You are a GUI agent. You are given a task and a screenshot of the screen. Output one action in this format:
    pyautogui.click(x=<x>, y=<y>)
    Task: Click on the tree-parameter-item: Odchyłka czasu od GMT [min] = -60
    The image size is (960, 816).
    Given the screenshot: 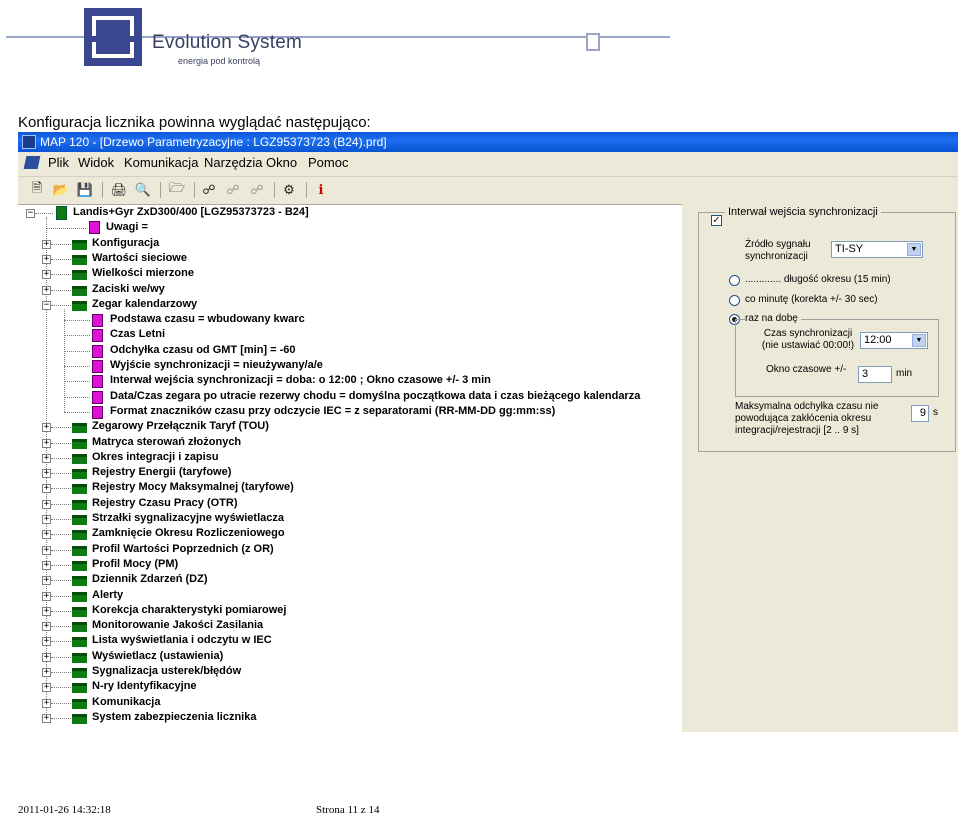 What is the action you would take?
    pyautogui.click(x=203, y=351)
    